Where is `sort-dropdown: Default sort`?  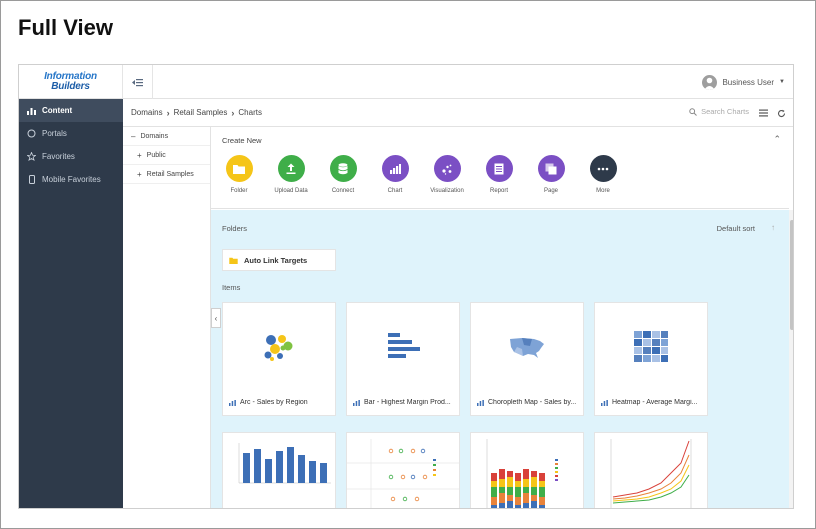
sort-dropdown: Default sort is located at coordinates (736, 228).